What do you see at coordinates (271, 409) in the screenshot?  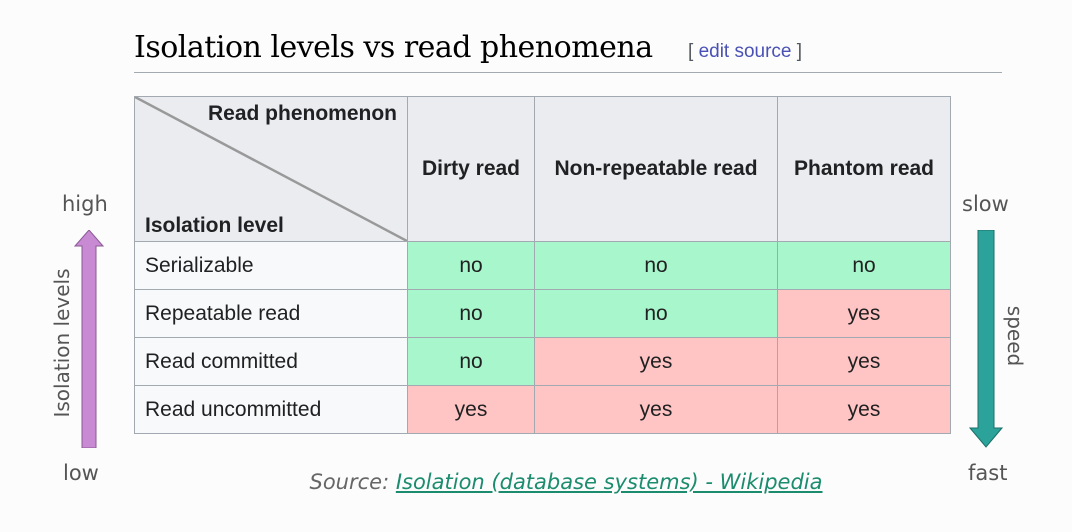 I see `row-label: Read uncommitted` at bounding box center [271, 409].